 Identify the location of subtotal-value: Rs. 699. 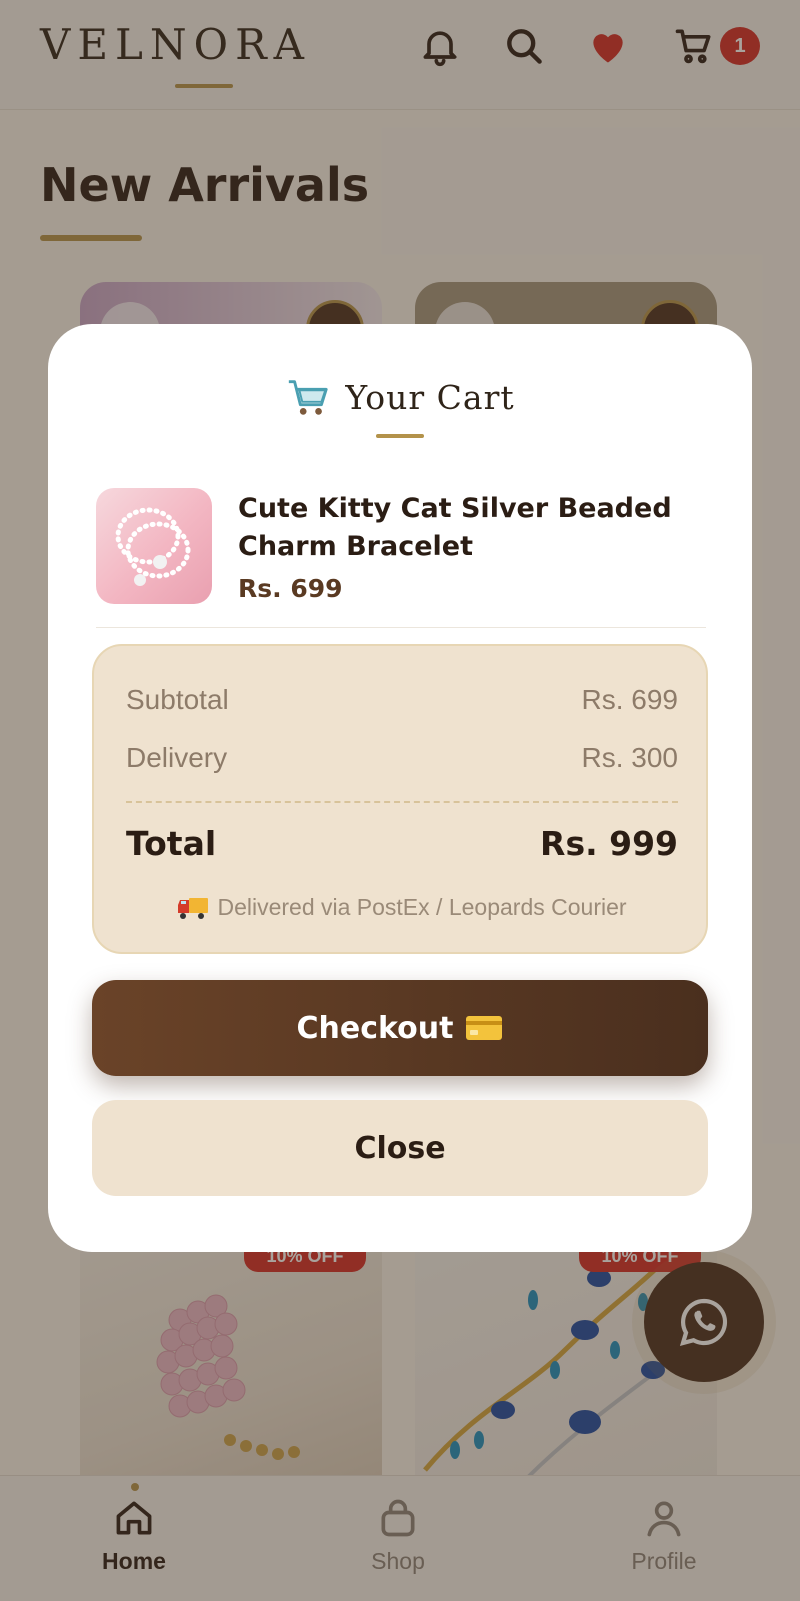
(630, 699).